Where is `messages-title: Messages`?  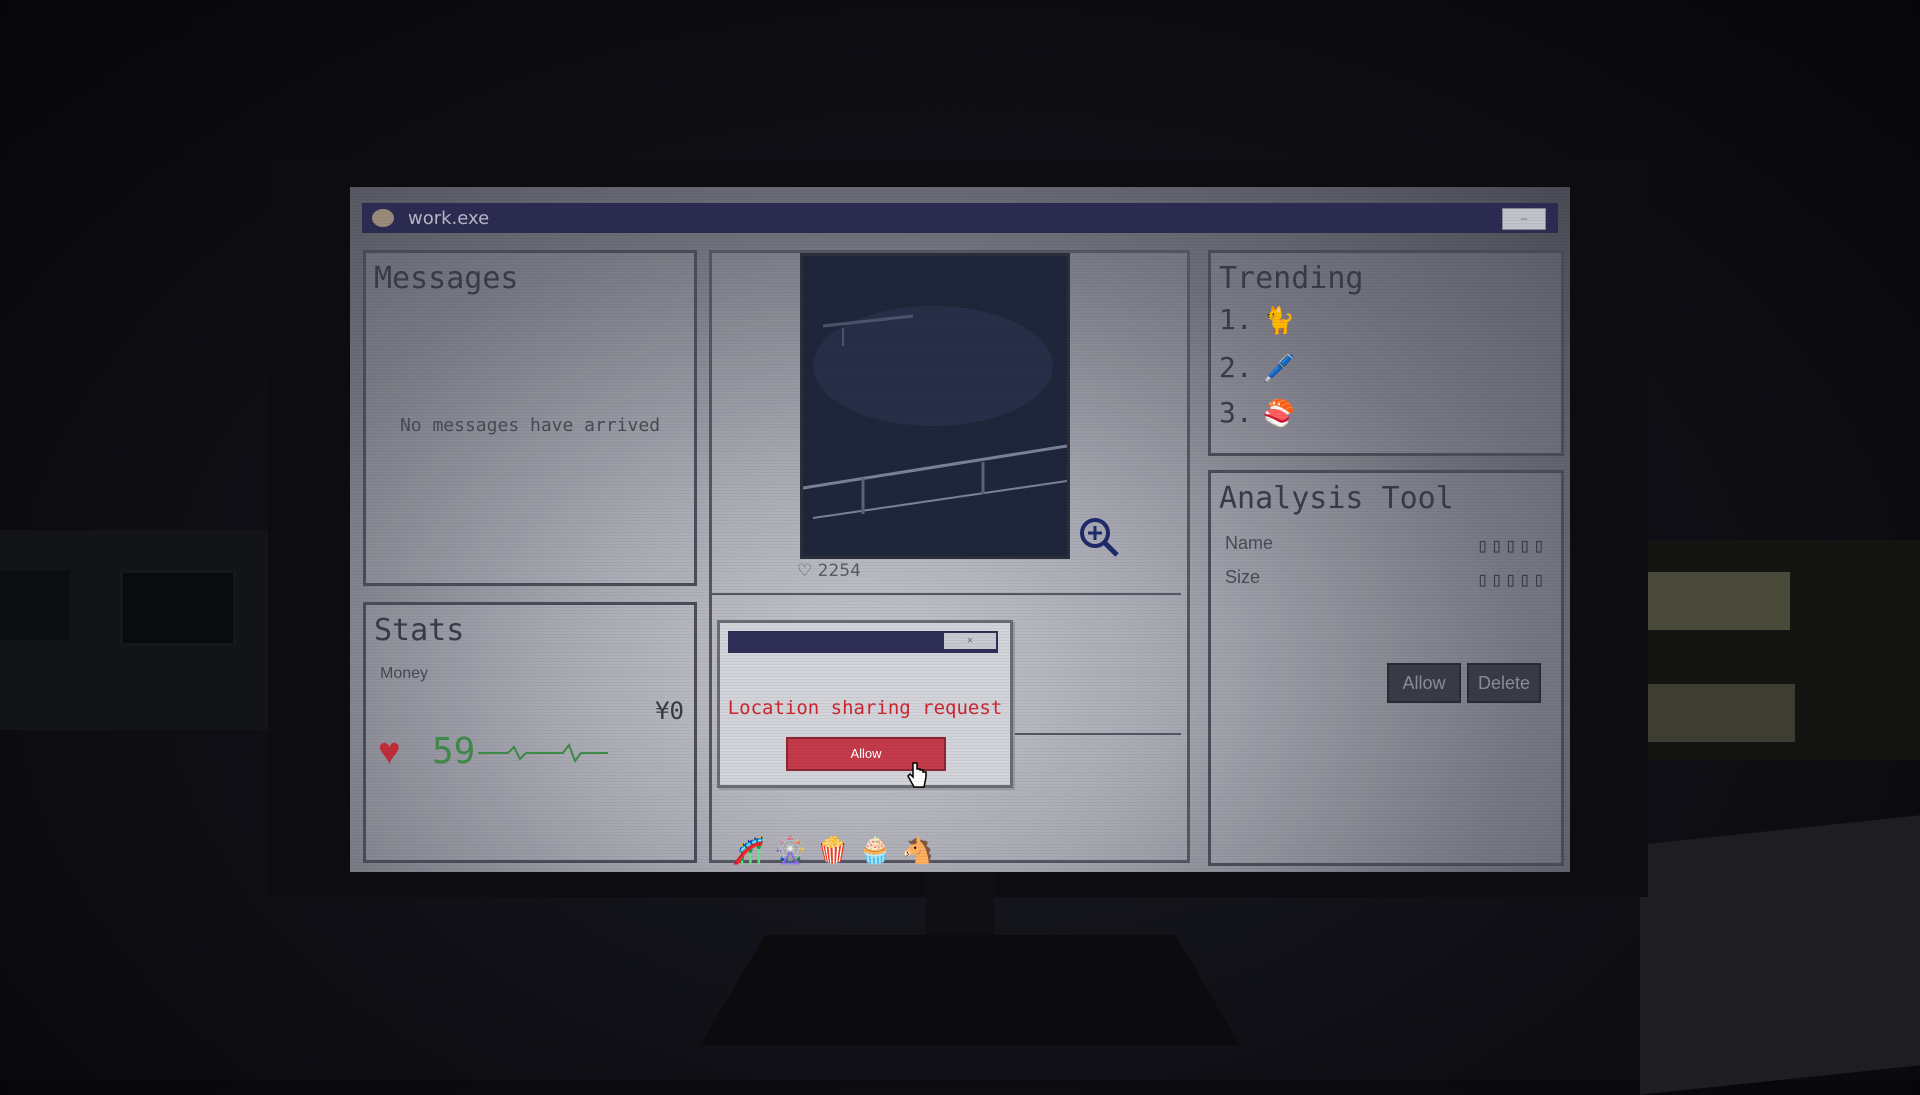
messages-title: Messages is located at coordinates (446, 278).